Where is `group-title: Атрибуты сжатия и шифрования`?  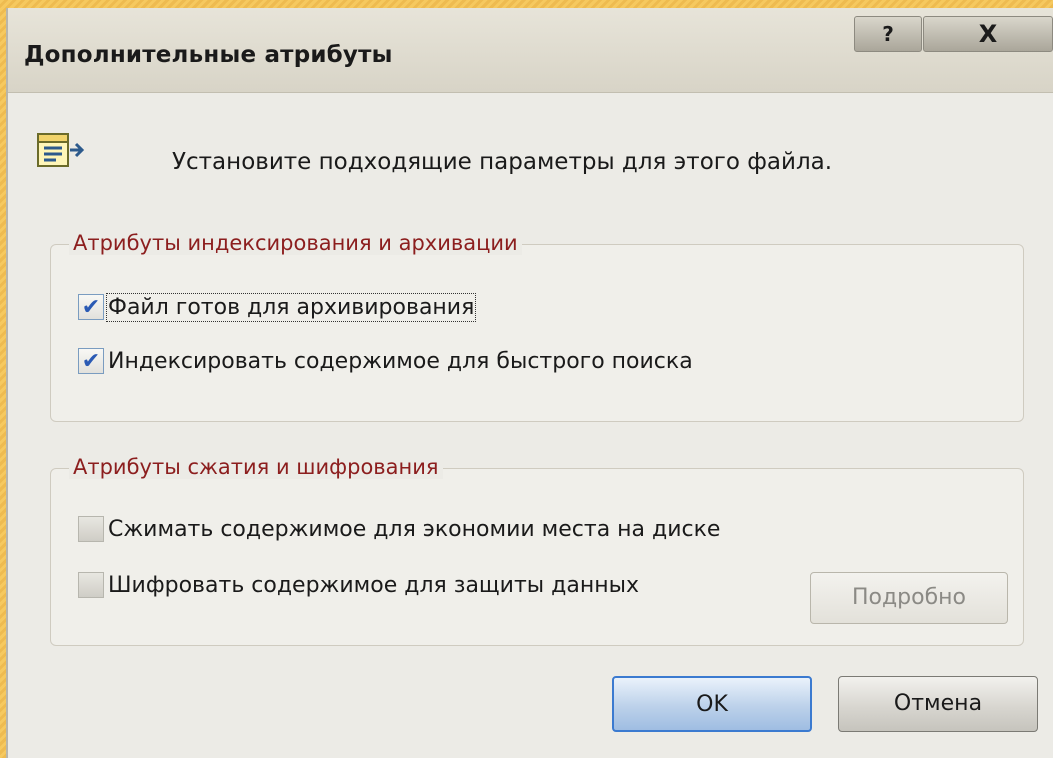 group-title: Атрибуты сжатия и шифрования is located at coordinates (256, 467).